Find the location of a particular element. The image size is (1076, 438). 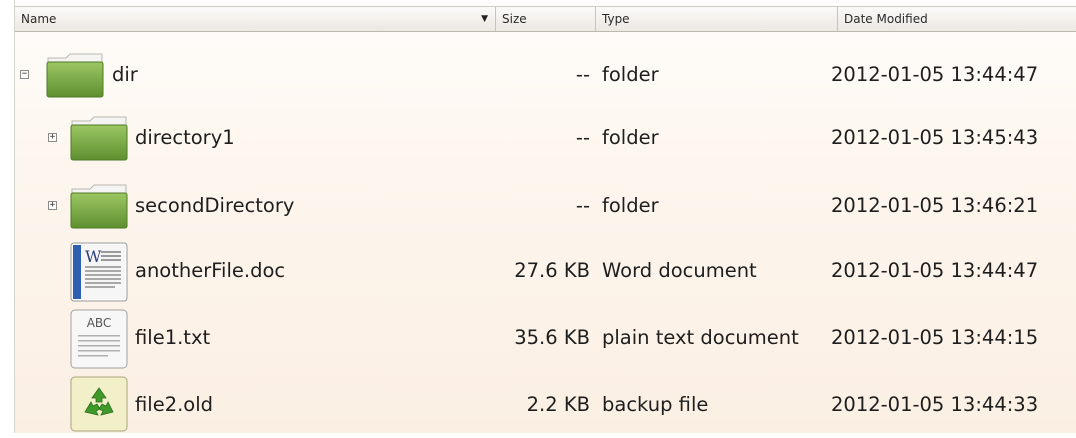

file-size: 35.6 KB is located at coordinates (552, 337).